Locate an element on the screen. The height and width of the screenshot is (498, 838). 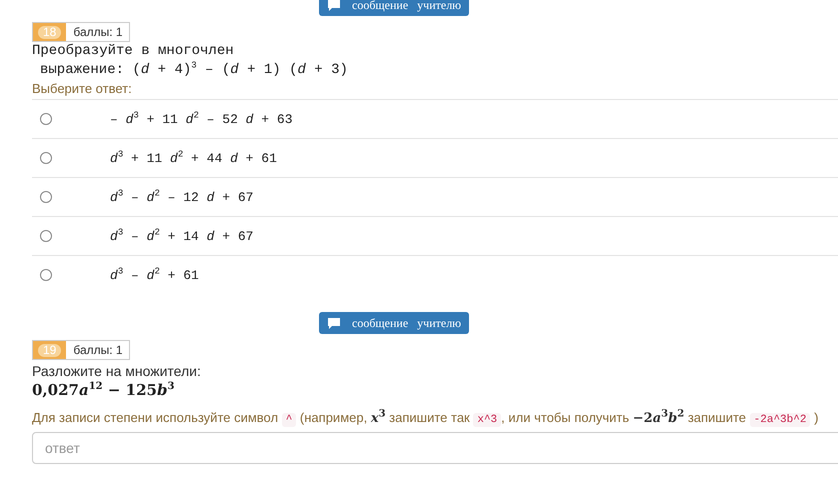
question-formula: 0,027a$^{12}$ − 125b$^{3}$ is located at coordinates (104, 390).